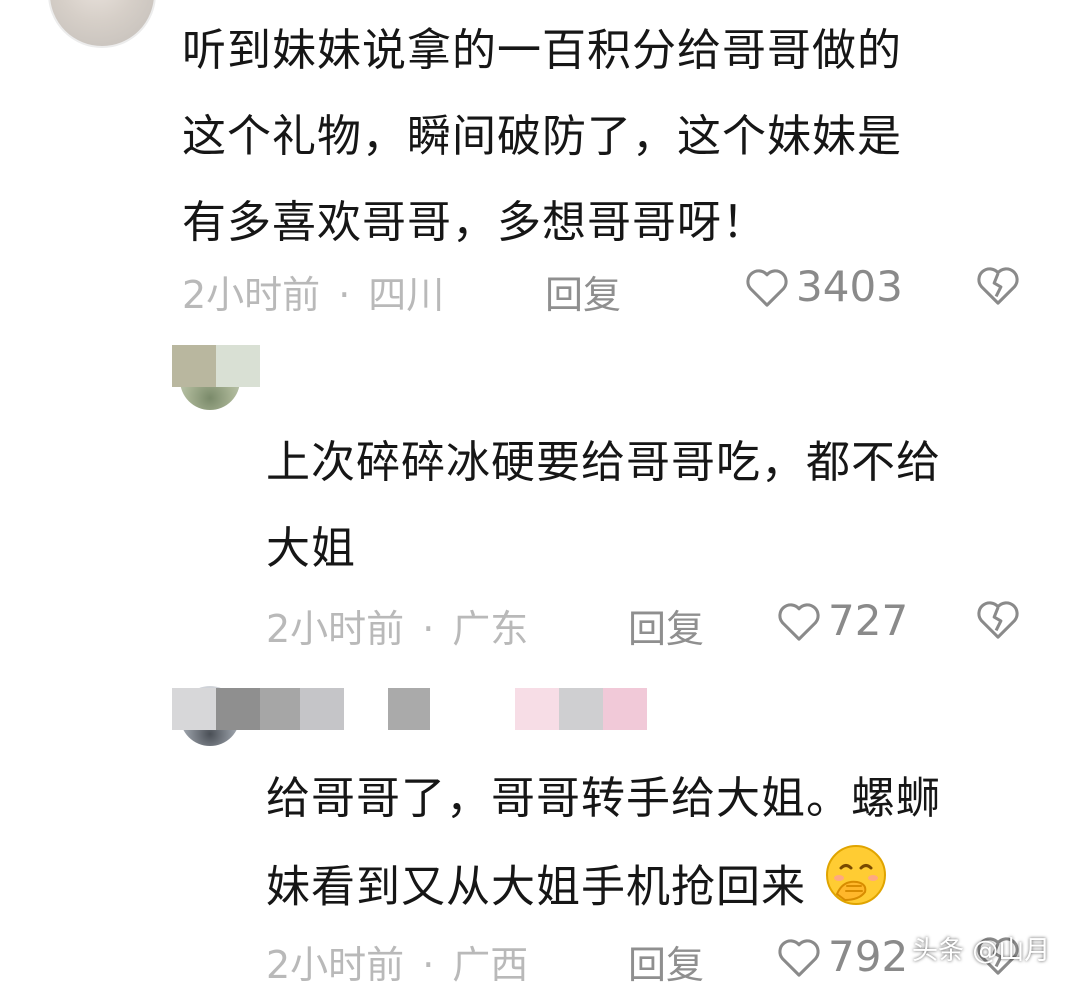  I want to click on username-commenter-2-blurred, so click(194, 366).